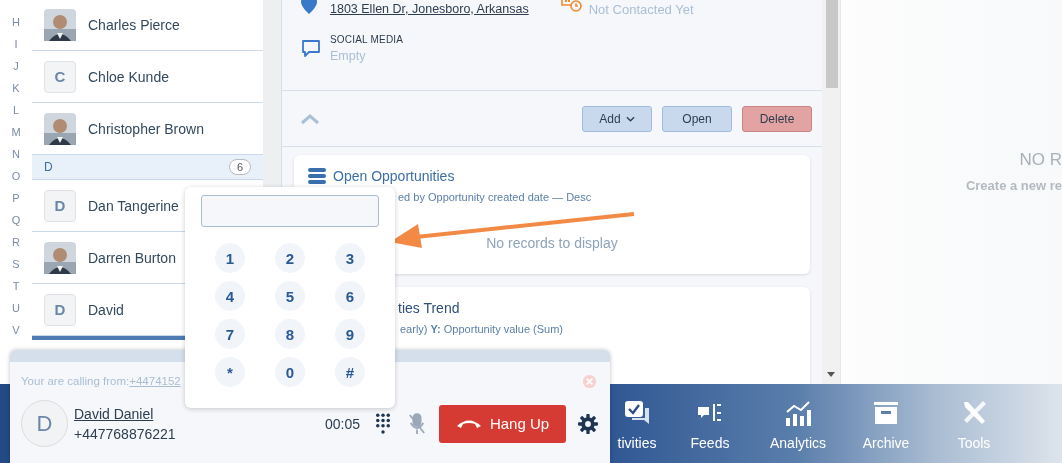 The image size is (1062, 463). I want to click on mic-off-icon, so click(417, 423).